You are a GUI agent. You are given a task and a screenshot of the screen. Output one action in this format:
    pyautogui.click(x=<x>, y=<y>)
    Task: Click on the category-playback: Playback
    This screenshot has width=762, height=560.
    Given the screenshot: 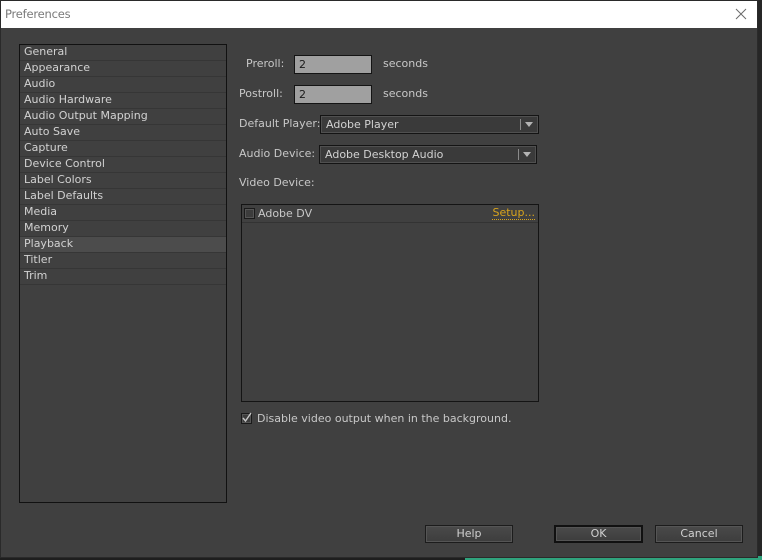 What is the action you would take?
    pyautogui.click(x=123, y=245)
    